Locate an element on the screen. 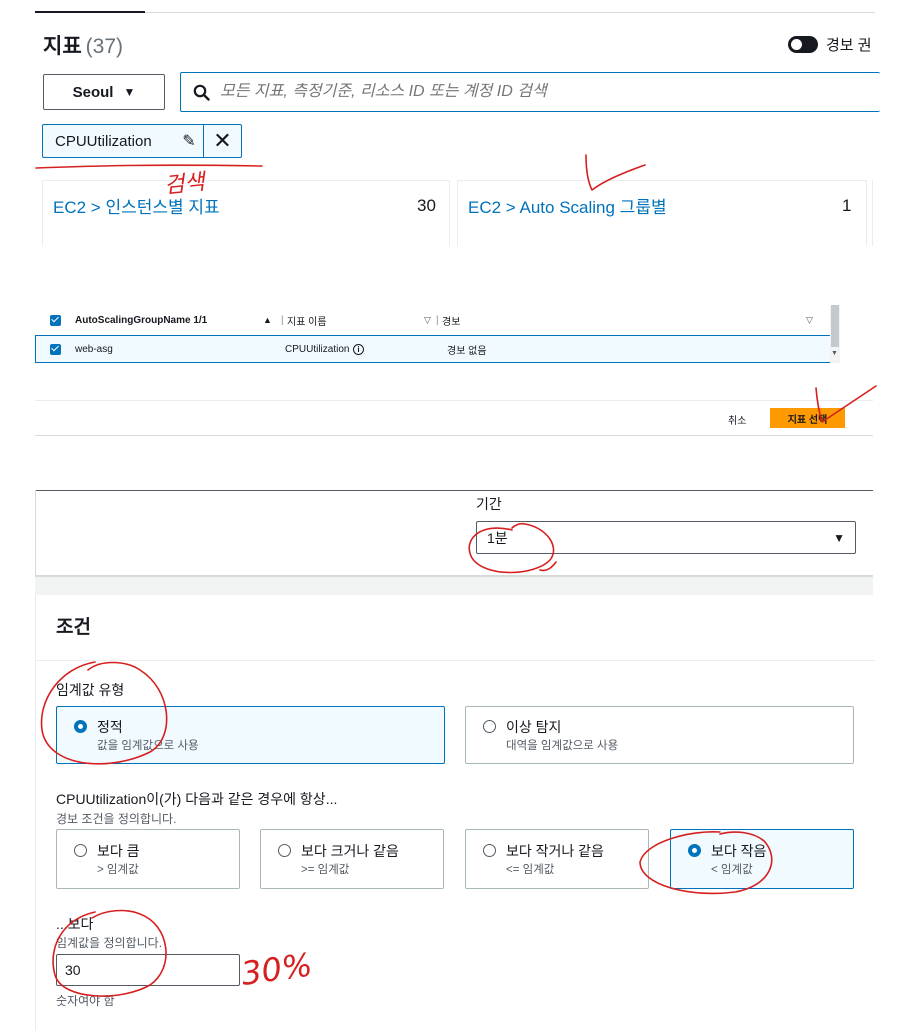  cell-metric: CPUUtilization is located at coordinates (317, 349).